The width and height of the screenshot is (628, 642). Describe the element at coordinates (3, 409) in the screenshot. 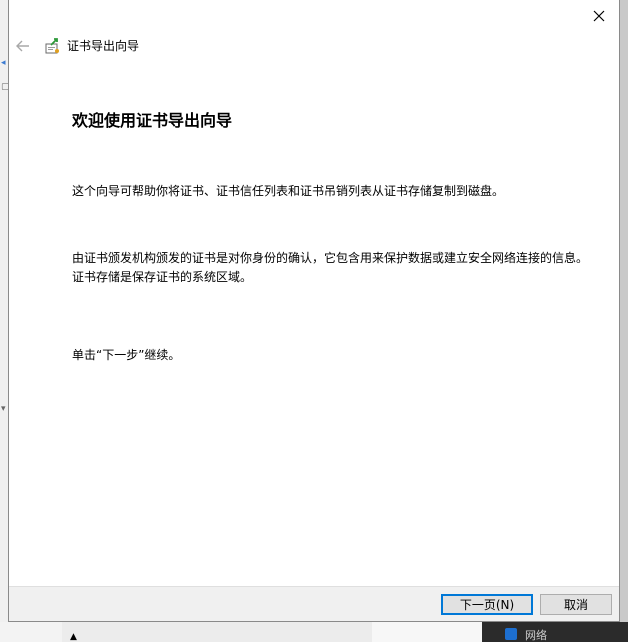

I see `background-expander-icon: ▾` at that location.